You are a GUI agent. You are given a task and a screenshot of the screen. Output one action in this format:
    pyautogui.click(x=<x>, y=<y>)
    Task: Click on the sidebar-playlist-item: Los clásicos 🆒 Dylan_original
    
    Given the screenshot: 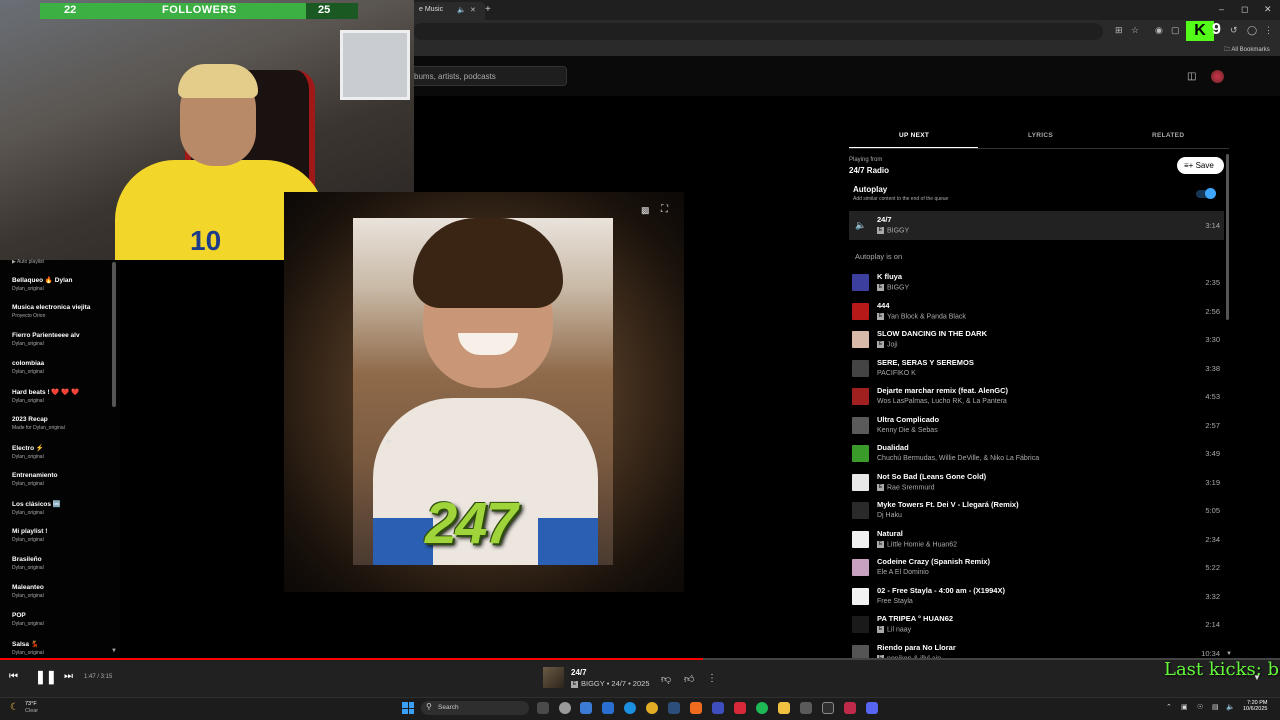 What is the action you would take?
    pyautogui.click(x=62, y=508)
    